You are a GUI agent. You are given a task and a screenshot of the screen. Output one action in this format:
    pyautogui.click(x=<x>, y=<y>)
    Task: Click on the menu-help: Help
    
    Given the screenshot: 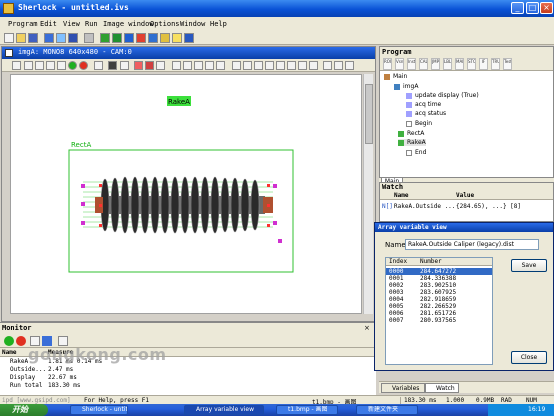 What is the action you would take?
    pyautogui.click(x=218, y=24)
    